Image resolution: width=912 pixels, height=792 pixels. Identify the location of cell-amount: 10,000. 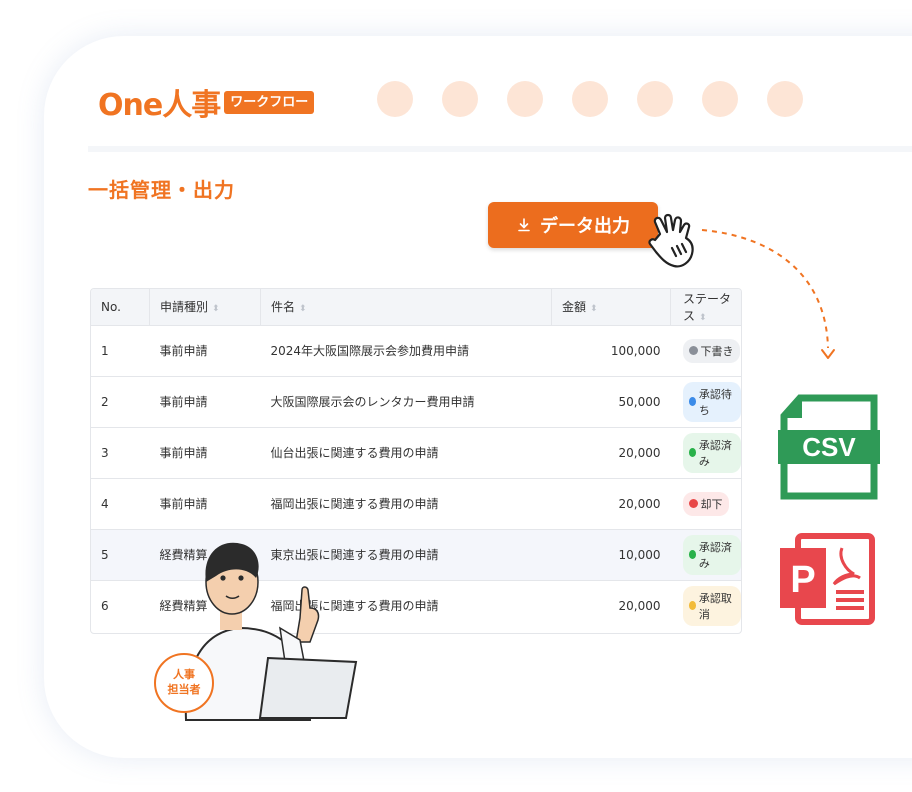
(639, 554).